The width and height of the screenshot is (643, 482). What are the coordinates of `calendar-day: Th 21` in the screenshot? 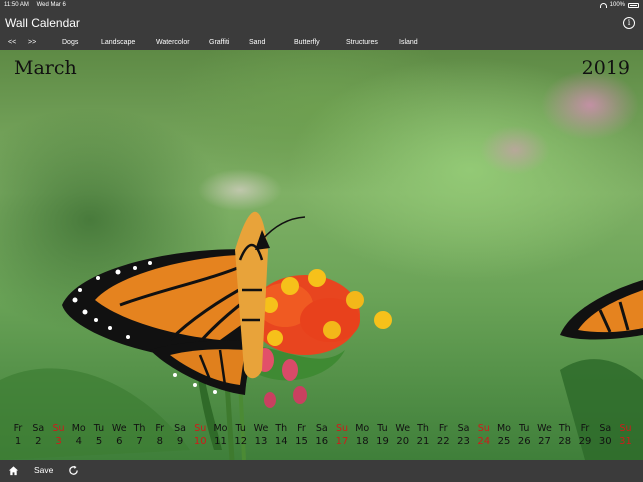 It's located at (423, 435).